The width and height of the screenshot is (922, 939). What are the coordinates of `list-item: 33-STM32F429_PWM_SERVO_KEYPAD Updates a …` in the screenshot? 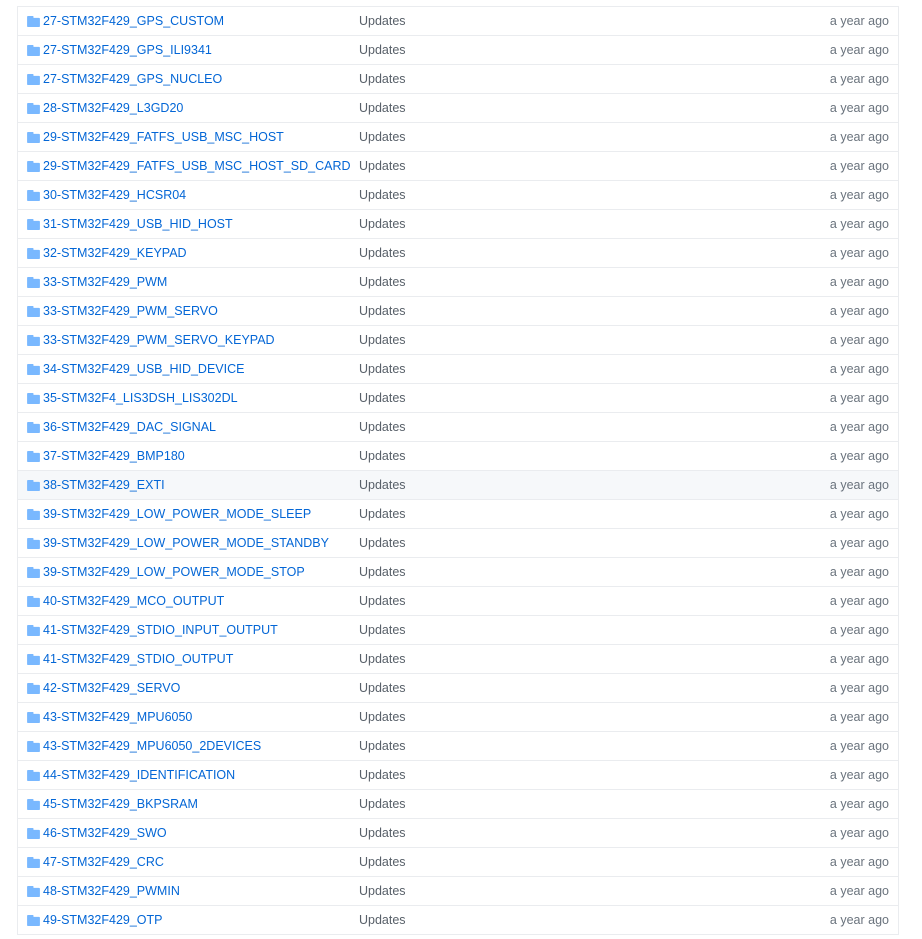 It's located at (458, 340).